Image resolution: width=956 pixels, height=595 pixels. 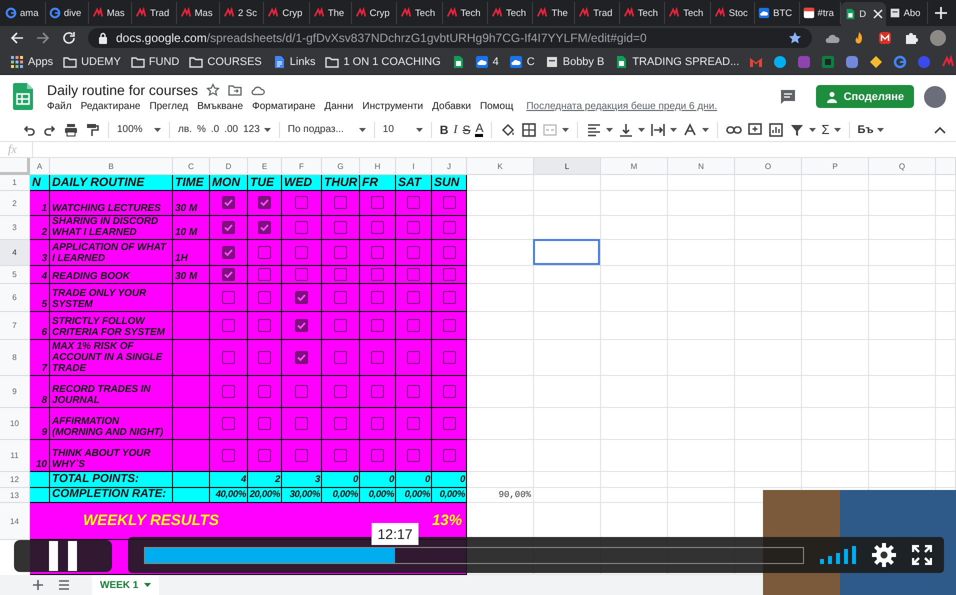 What do you see at coordinates (911, 38) in the screenshot?
I see `puzzle-icon` at bounding box center [911, 38].